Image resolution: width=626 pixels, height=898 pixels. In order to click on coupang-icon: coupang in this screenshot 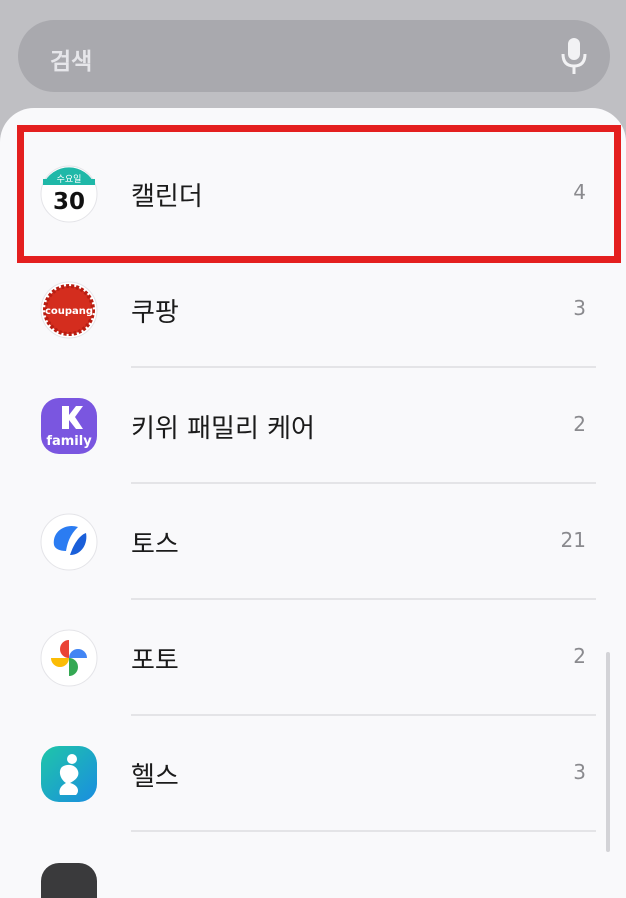, I will do `click(69, 310)`.